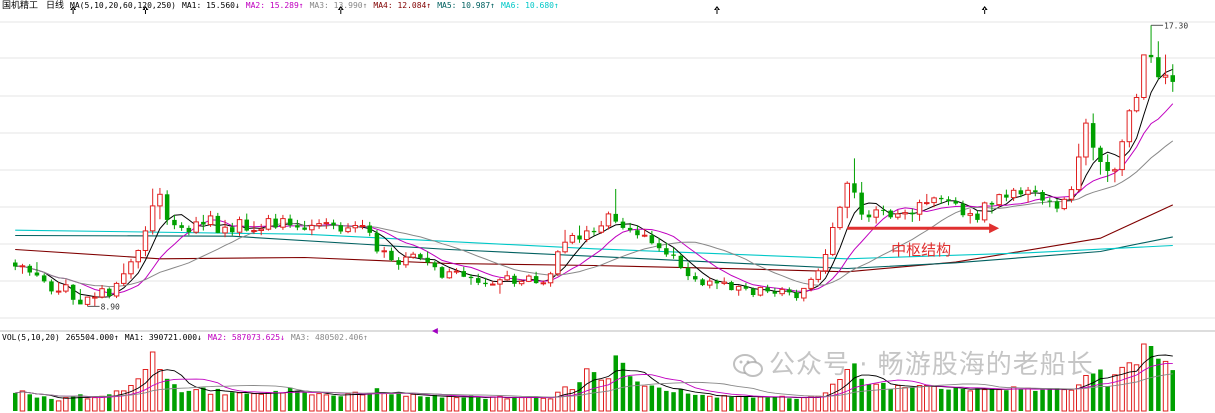 The height and width of the screenshot is (413, 1215). Describe the element at coordinates (329, 337) in the screenshot. I see `volume-ma-value-3: MA3: 480502.406↑` at that location.